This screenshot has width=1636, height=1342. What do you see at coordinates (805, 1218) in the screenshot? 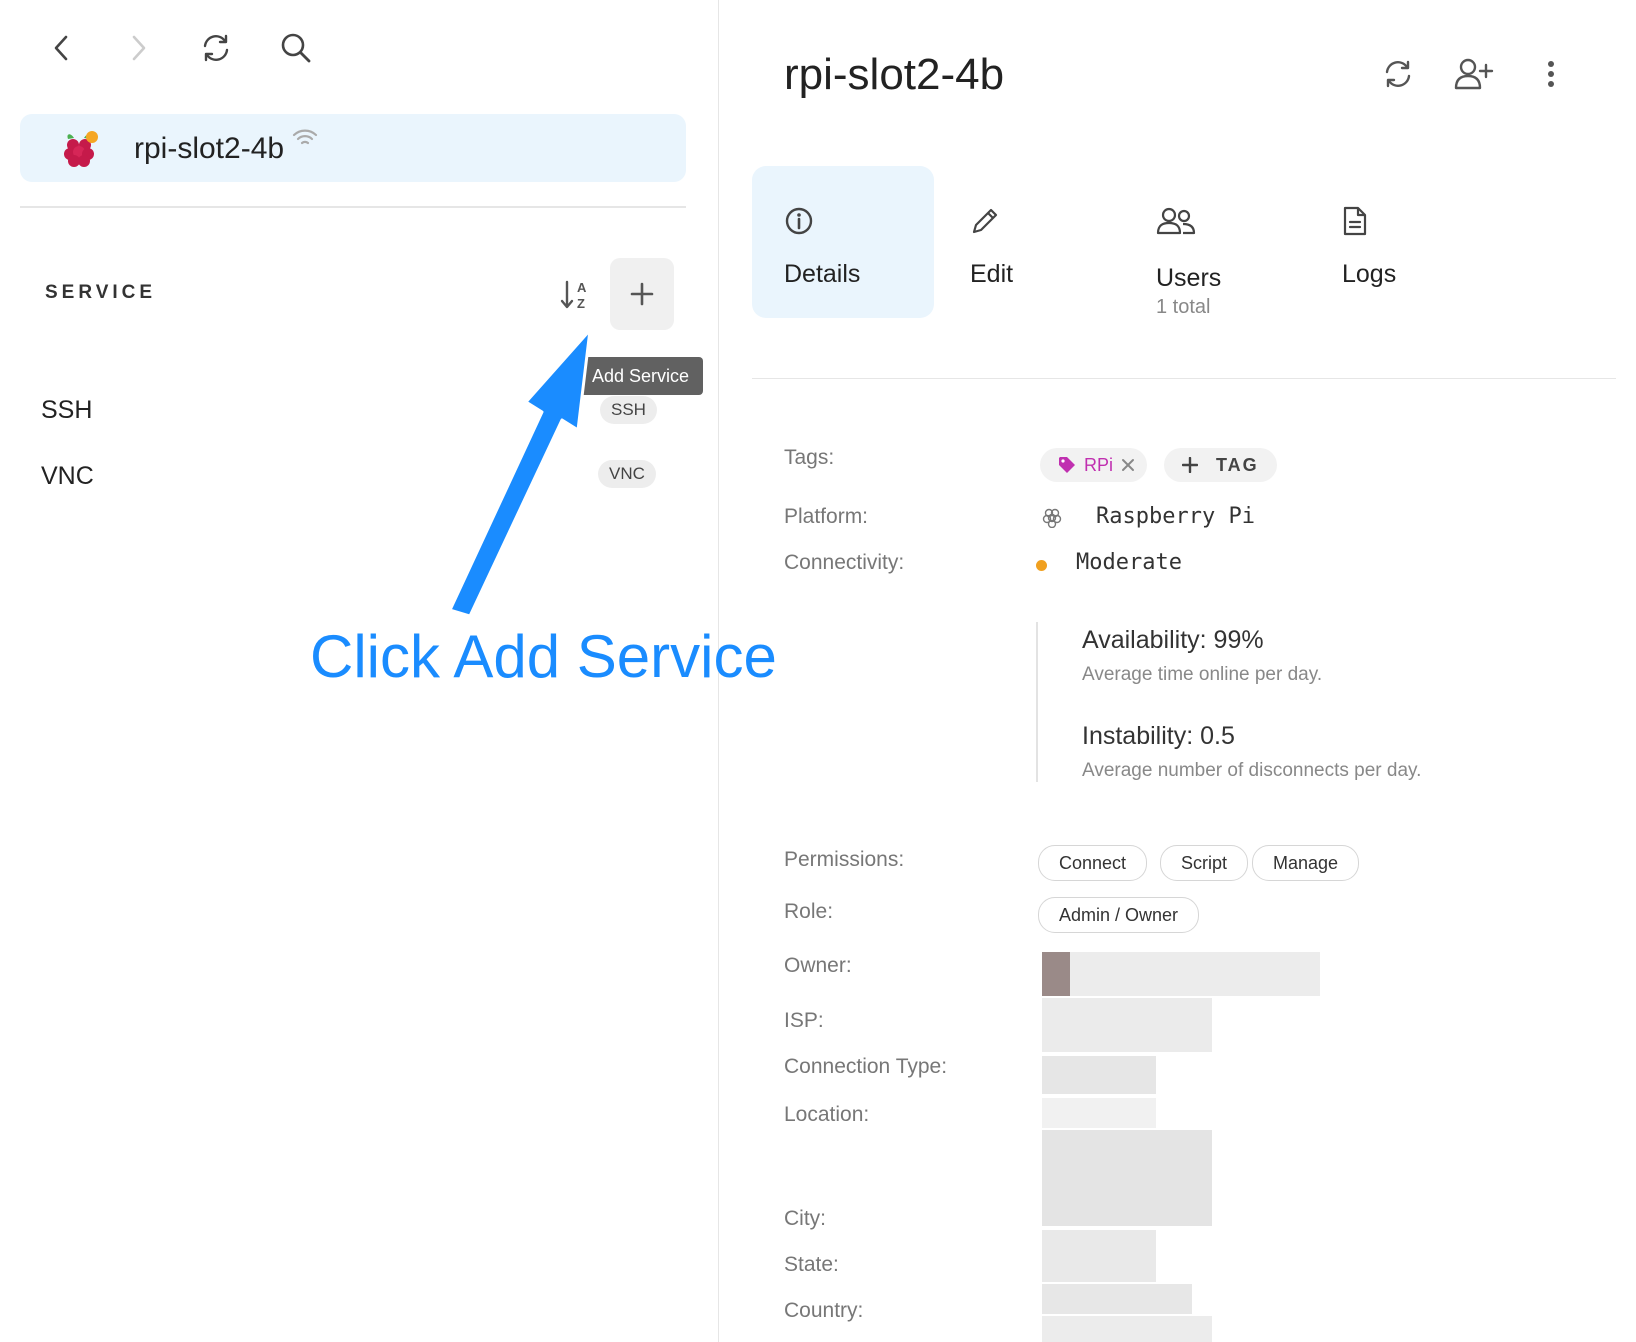
I see `city-label: City:` at bounding box center [805, 1218].